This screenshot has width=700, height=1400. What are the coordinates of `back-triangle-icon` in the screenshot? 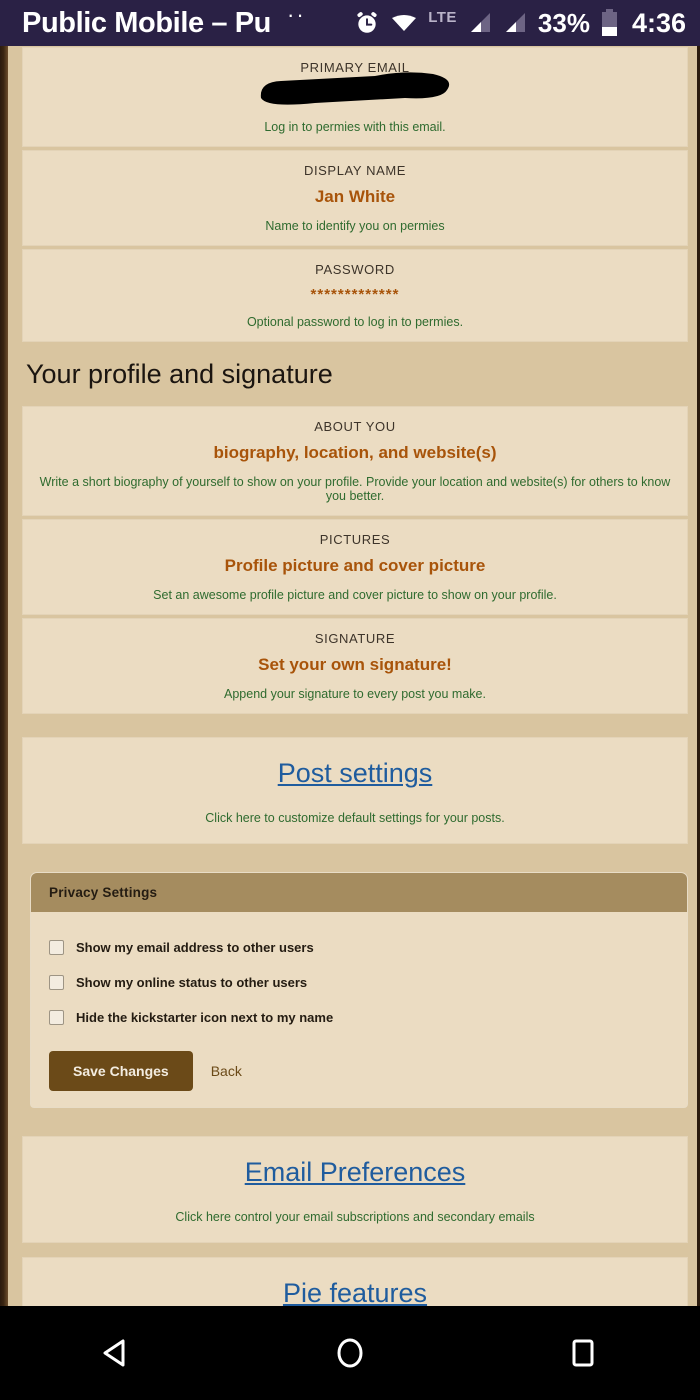 It's located at (114, 1353).